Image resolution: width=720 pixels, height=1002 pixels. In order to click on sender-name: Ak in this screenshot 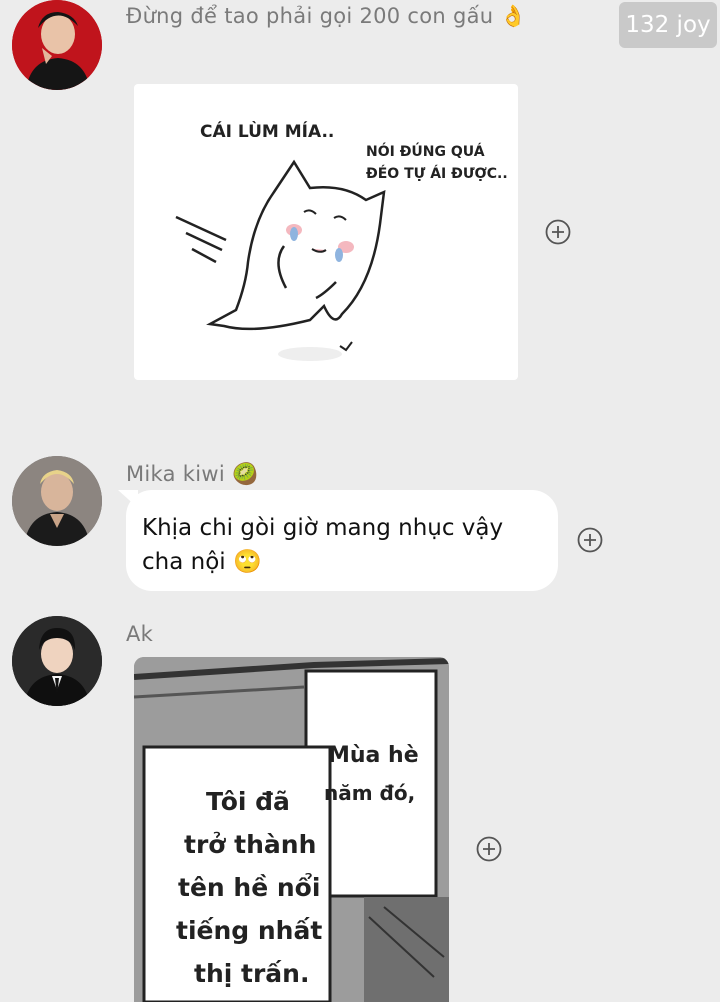, I will do `click(140, 634)`.